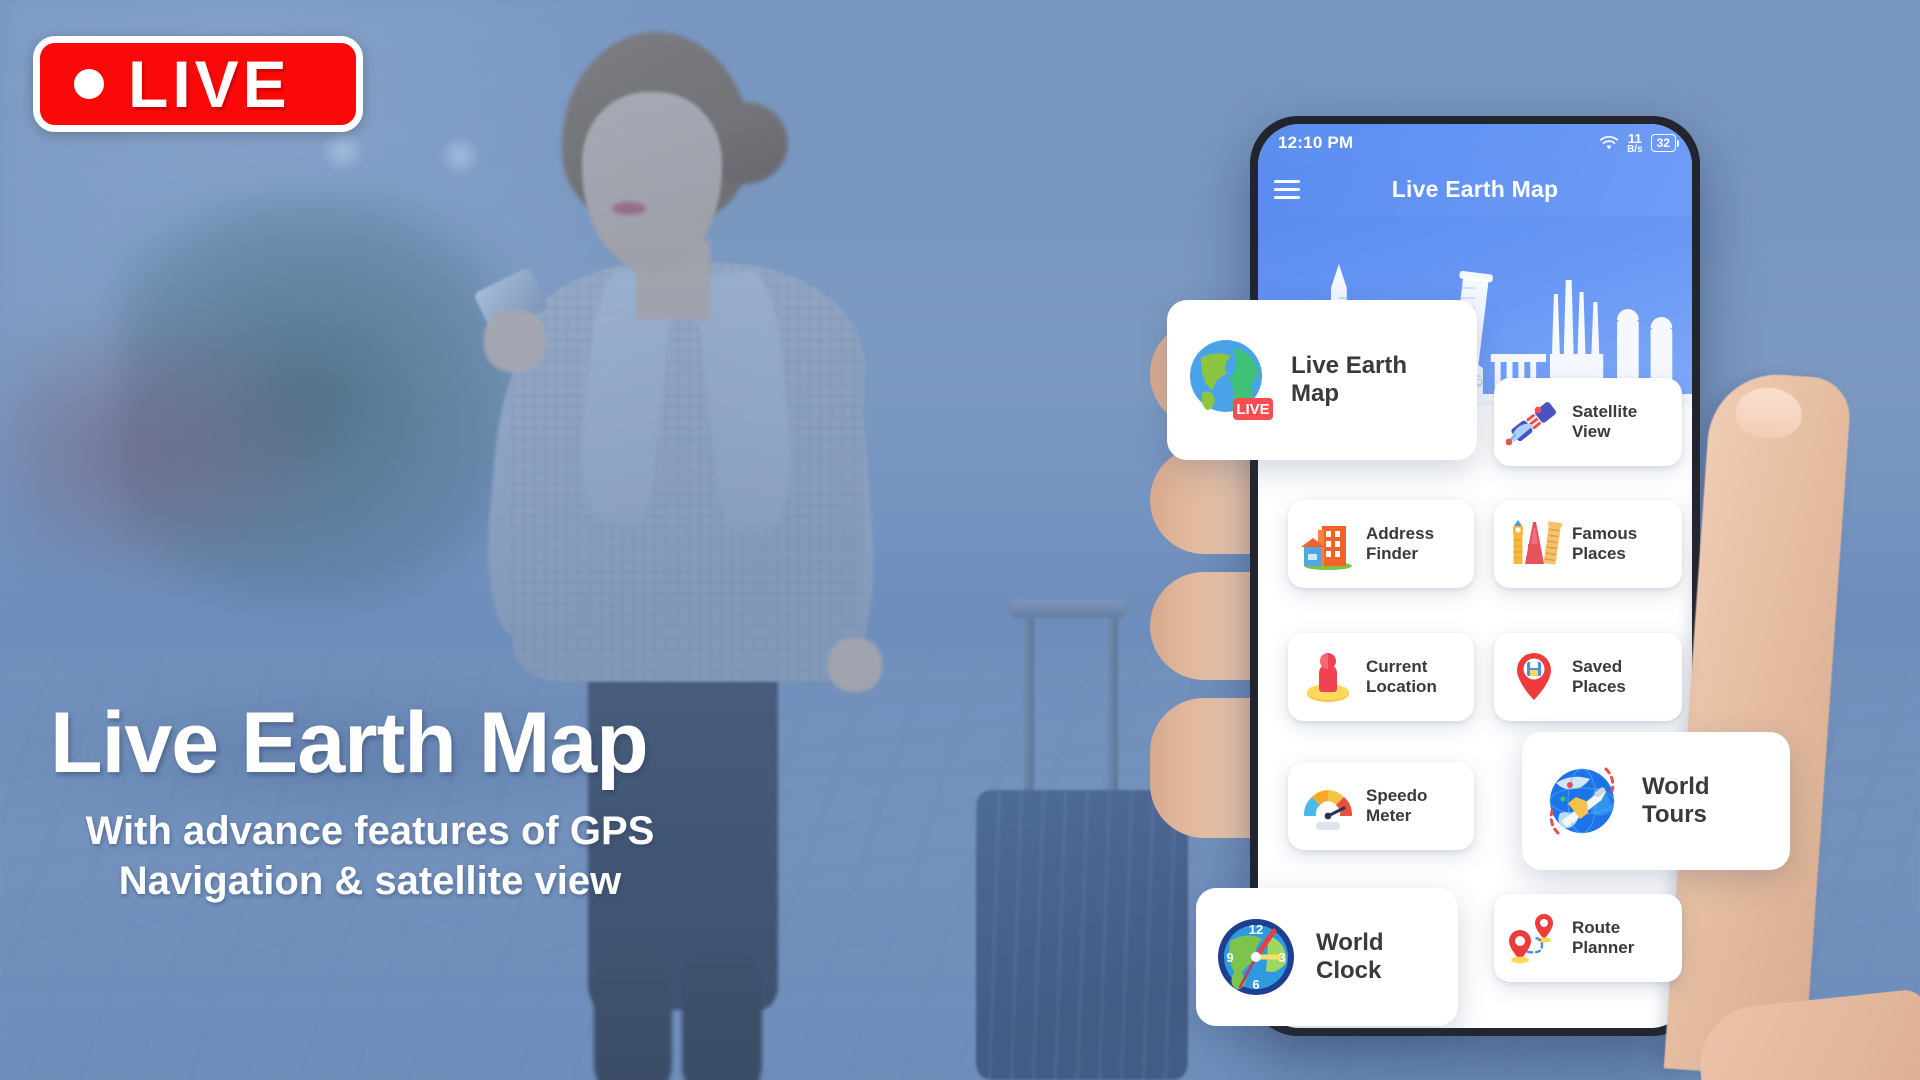 This screenshot has width=1920, height=1080. I want to click on globe-clock-icon: 12 3 6 9, so click(1256, 957).